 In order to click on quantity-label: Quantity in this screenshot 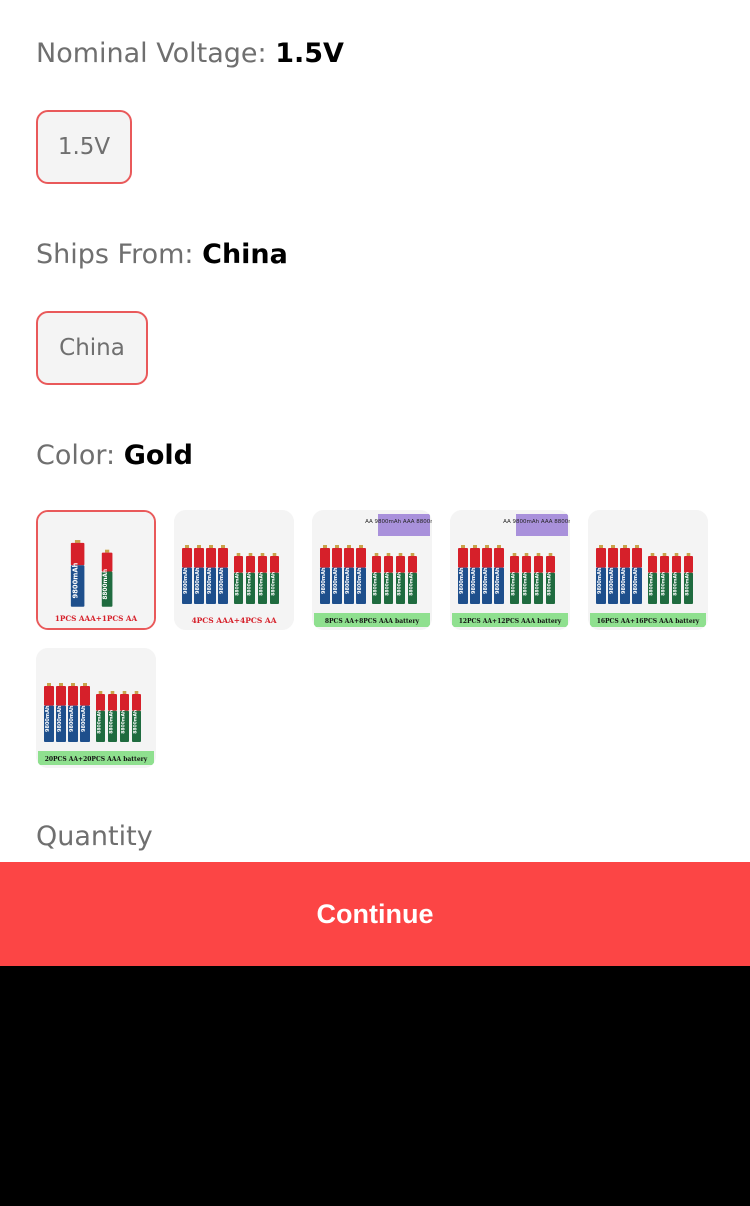, I will do `click(94, 836)`.